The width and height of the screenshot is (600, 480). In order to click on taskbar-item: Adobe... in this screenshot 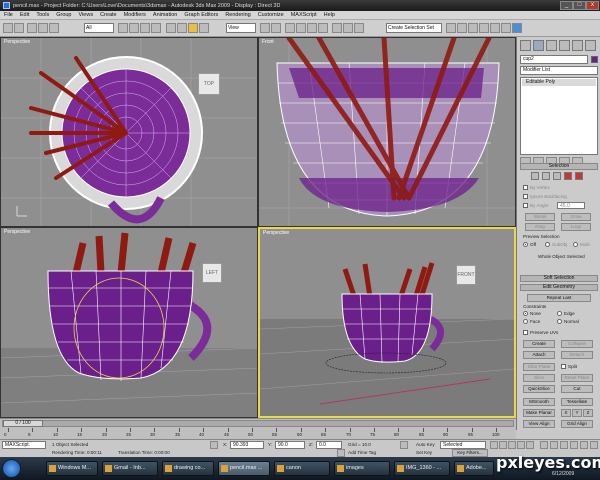, I will do `click(474, 468)`.